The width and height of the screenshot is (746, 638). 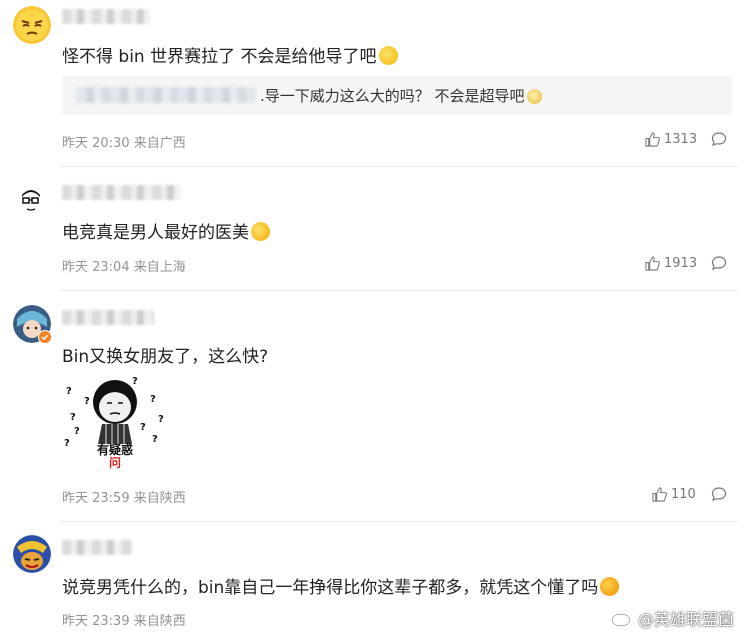 I want to click on timestamp-location: 昨天 23:59 来自陕西, so click(x=124, y=498).